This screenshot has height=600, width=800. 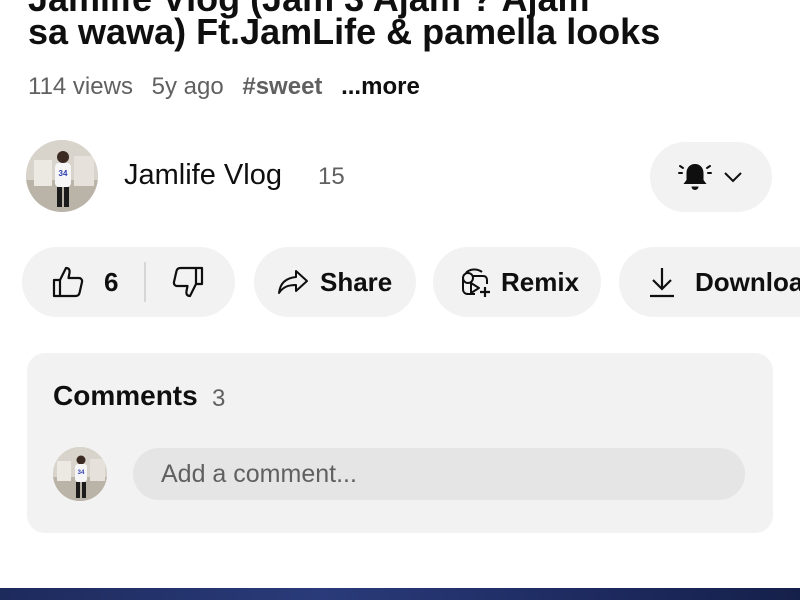 I want to click on remix-icon, so click(x=475, y=282).